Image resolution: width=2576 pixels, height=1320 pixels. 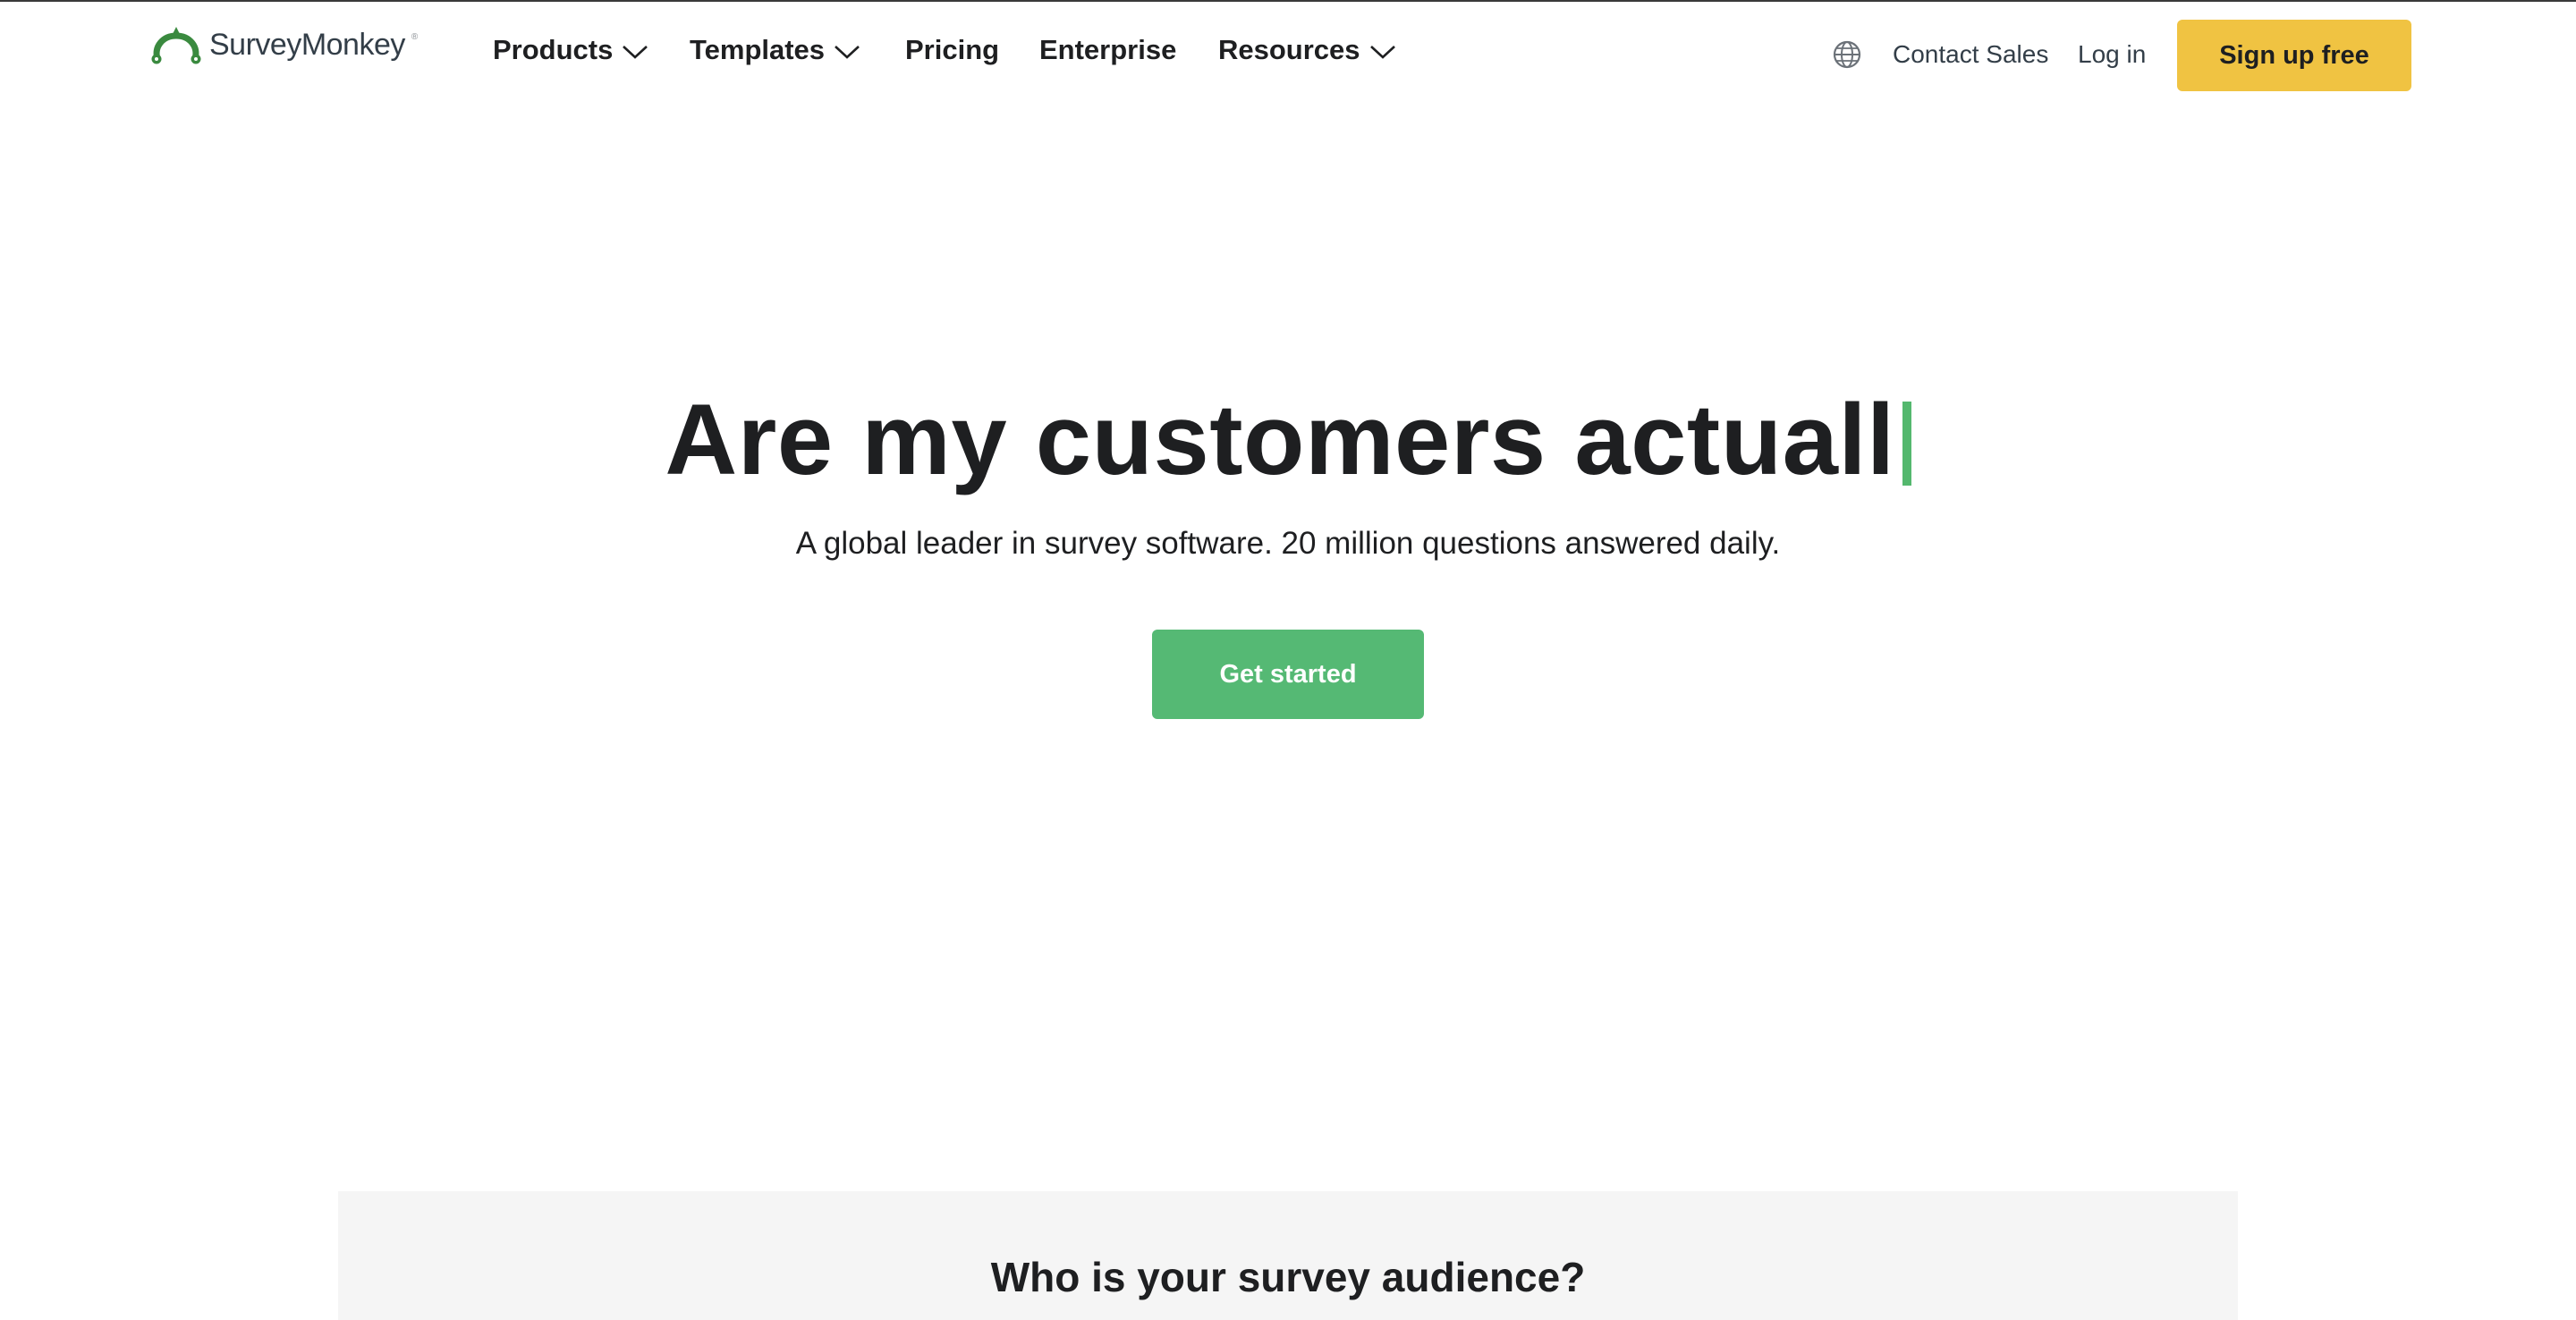 I want to click on logo-wordmark: SurveyMonkey, so click(x=307, y=44).